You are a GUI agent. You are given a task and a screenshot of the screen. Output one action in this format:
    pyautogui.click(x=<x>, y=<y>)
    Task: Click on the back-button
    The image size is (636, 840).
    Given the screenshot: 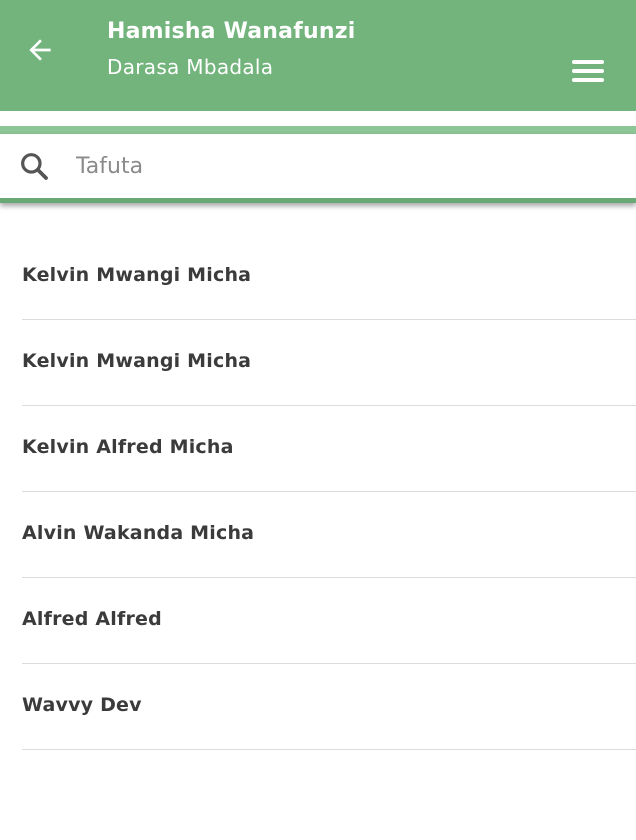 What is the action you would take?
    pyautogui.click(x=40, y=50)
    